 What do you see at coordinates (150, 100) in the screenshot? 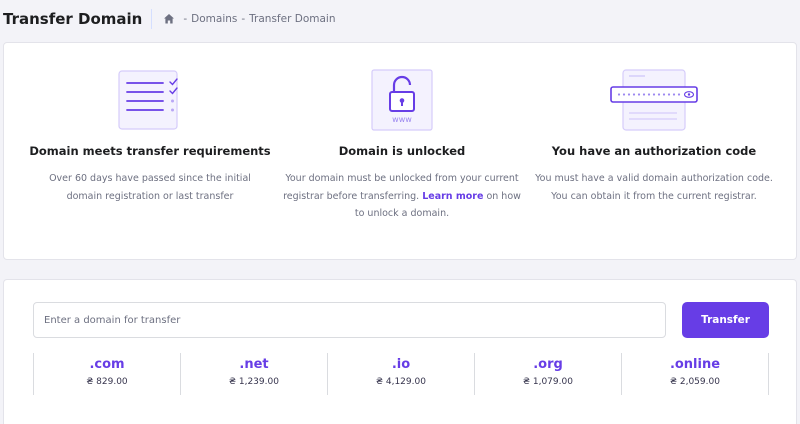
I see `checklist-icon` at bounding box center [150, 100].